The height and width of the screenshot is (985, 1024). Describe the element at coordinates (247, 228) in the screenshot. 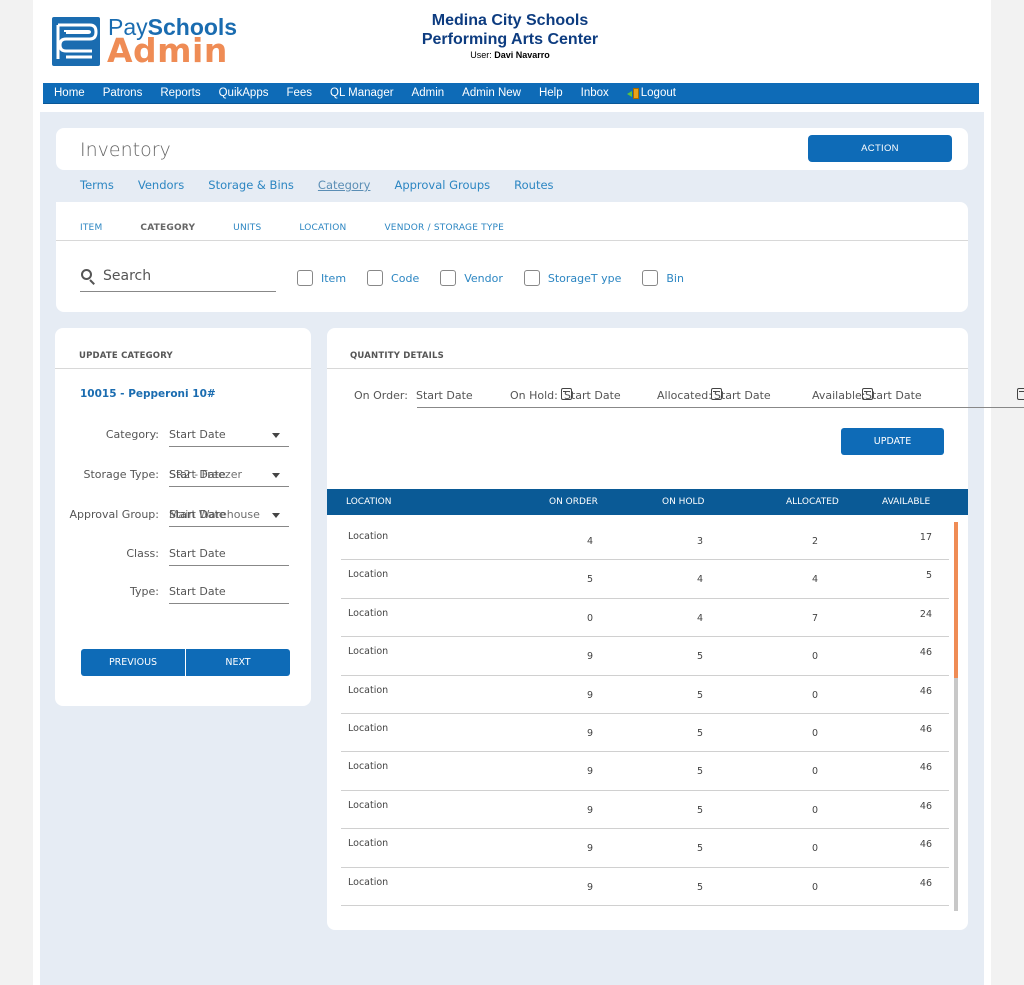

I see `tab-units: UNITS` at that location.